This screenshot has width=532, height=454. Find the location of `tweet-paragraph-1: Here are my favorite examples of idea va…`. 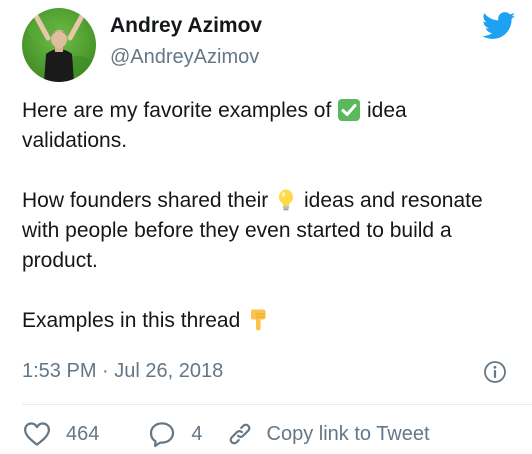

tweet-paragraph-1: Here are my favorite examples of idea va… is located at coordinates (267, 126).